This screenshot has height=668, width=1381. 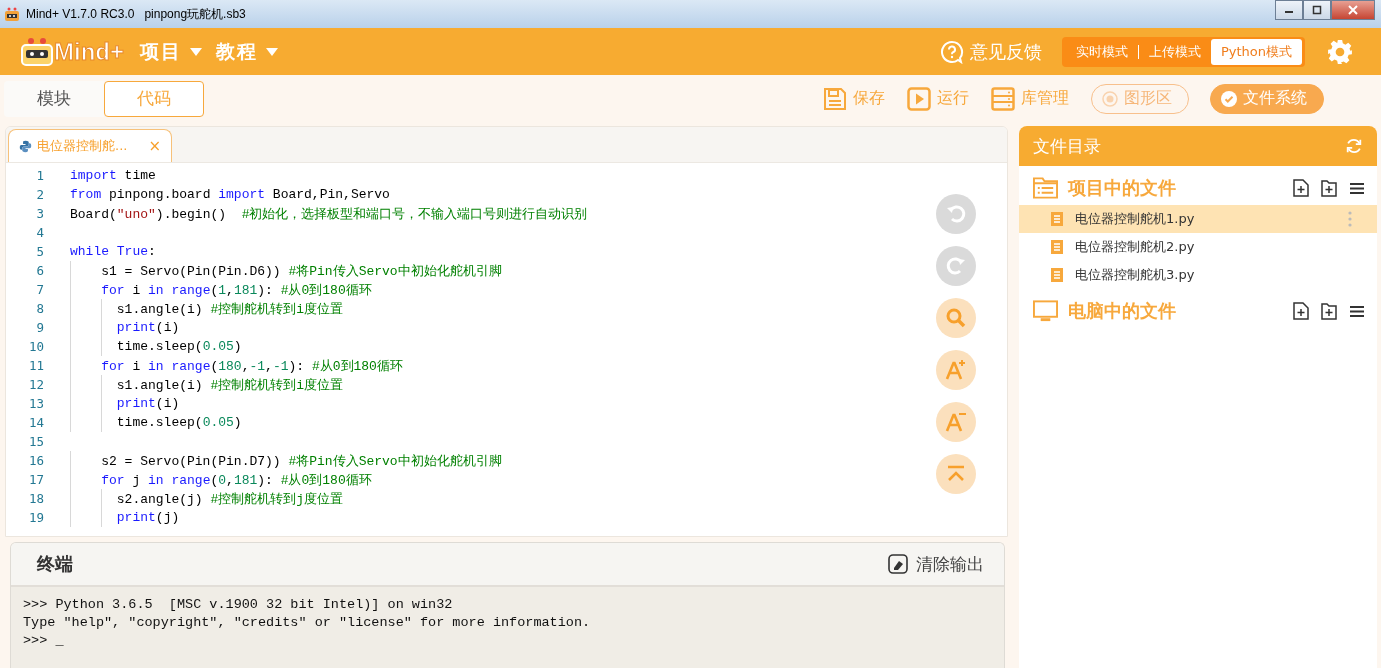 I want to click on app-icon, so click(x=12, y=14).